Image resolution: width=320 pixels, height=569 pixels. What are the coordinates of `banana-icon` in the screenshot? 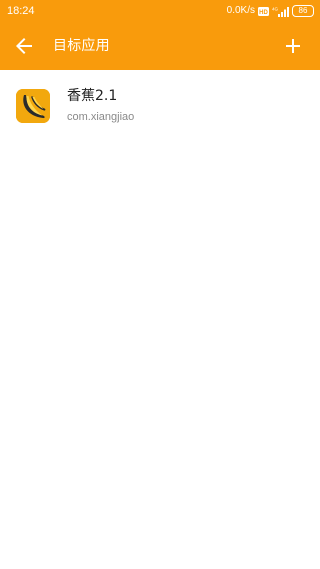 It's located at (33, 106).